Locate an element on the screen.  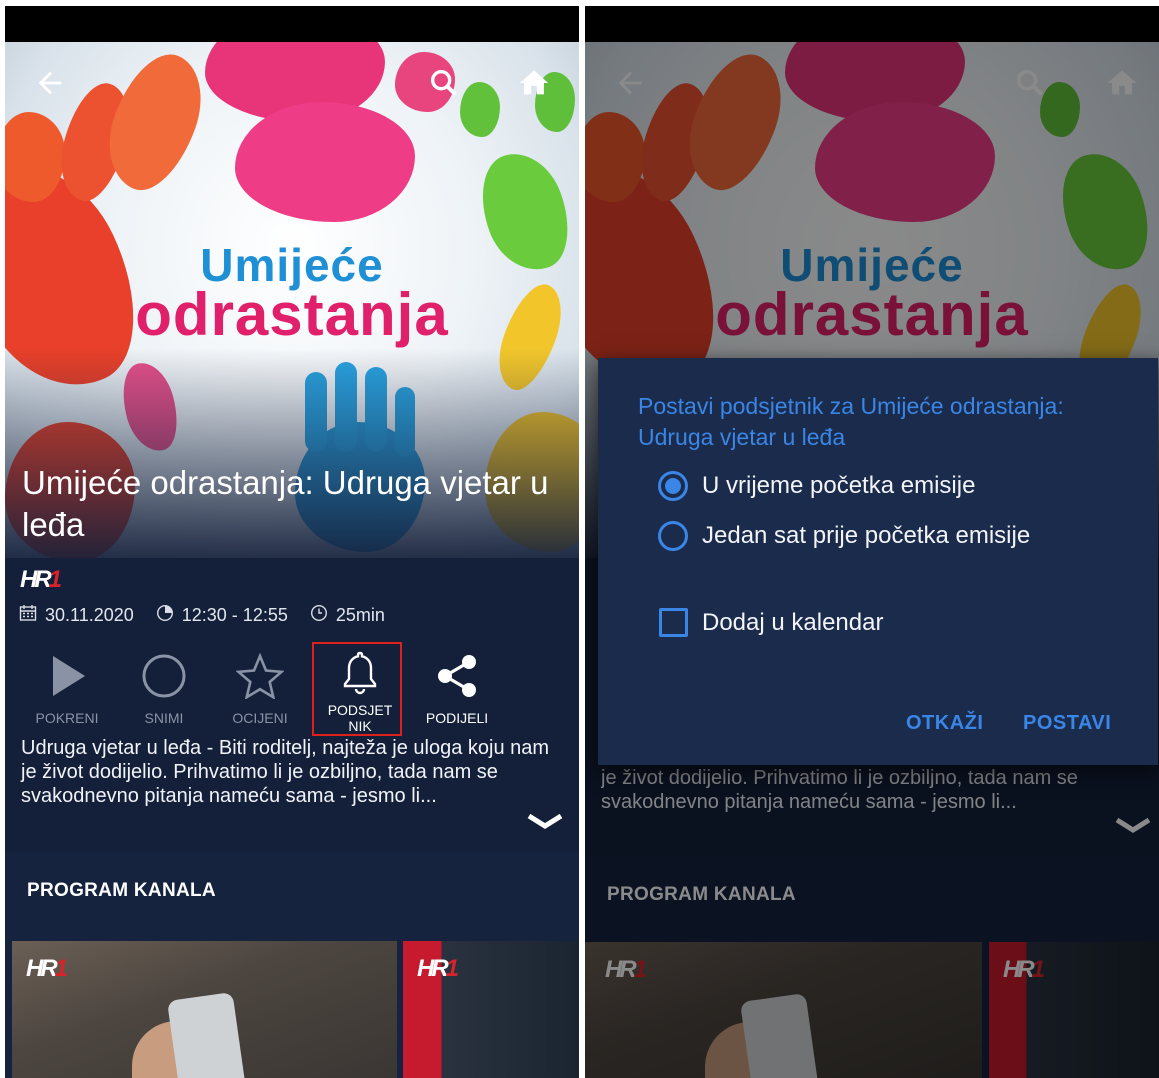
radio-selected is located at coordinates (673, 486).